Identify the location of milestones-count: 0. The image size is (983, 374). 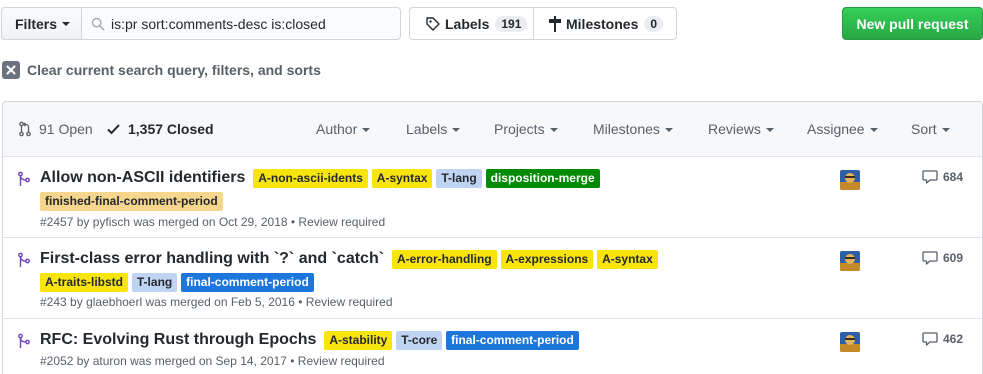
(654, 23).